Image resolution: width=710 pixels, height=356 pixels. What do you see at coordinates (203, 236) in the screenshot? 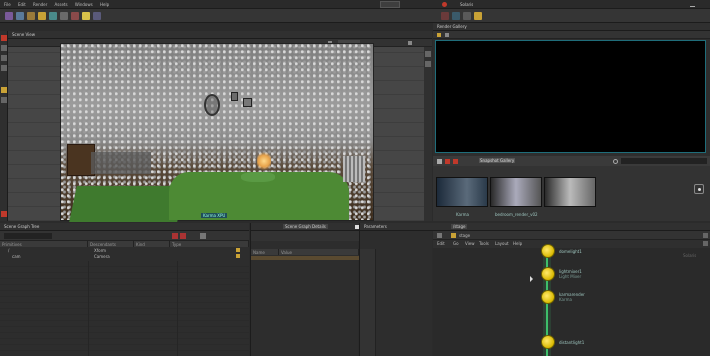
I see `sg-options-icon` at bounding box center [203, 236].